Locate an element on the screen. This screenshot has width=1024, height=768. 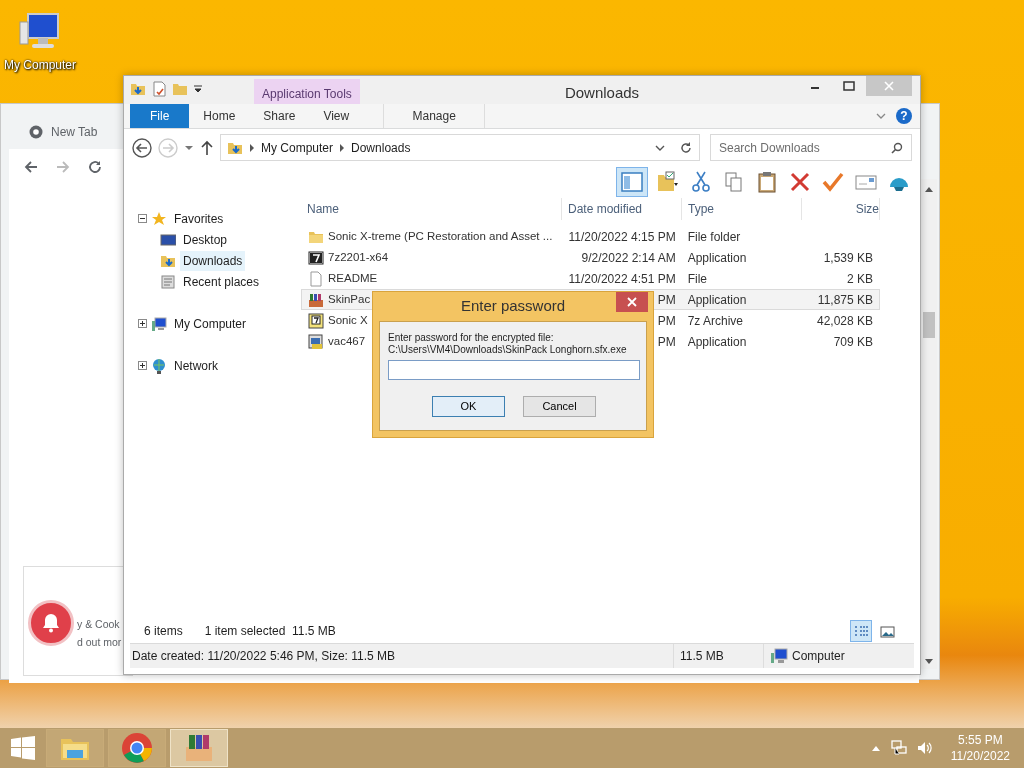
file-size: 11,875 KB is located at coordinates (845, 300).